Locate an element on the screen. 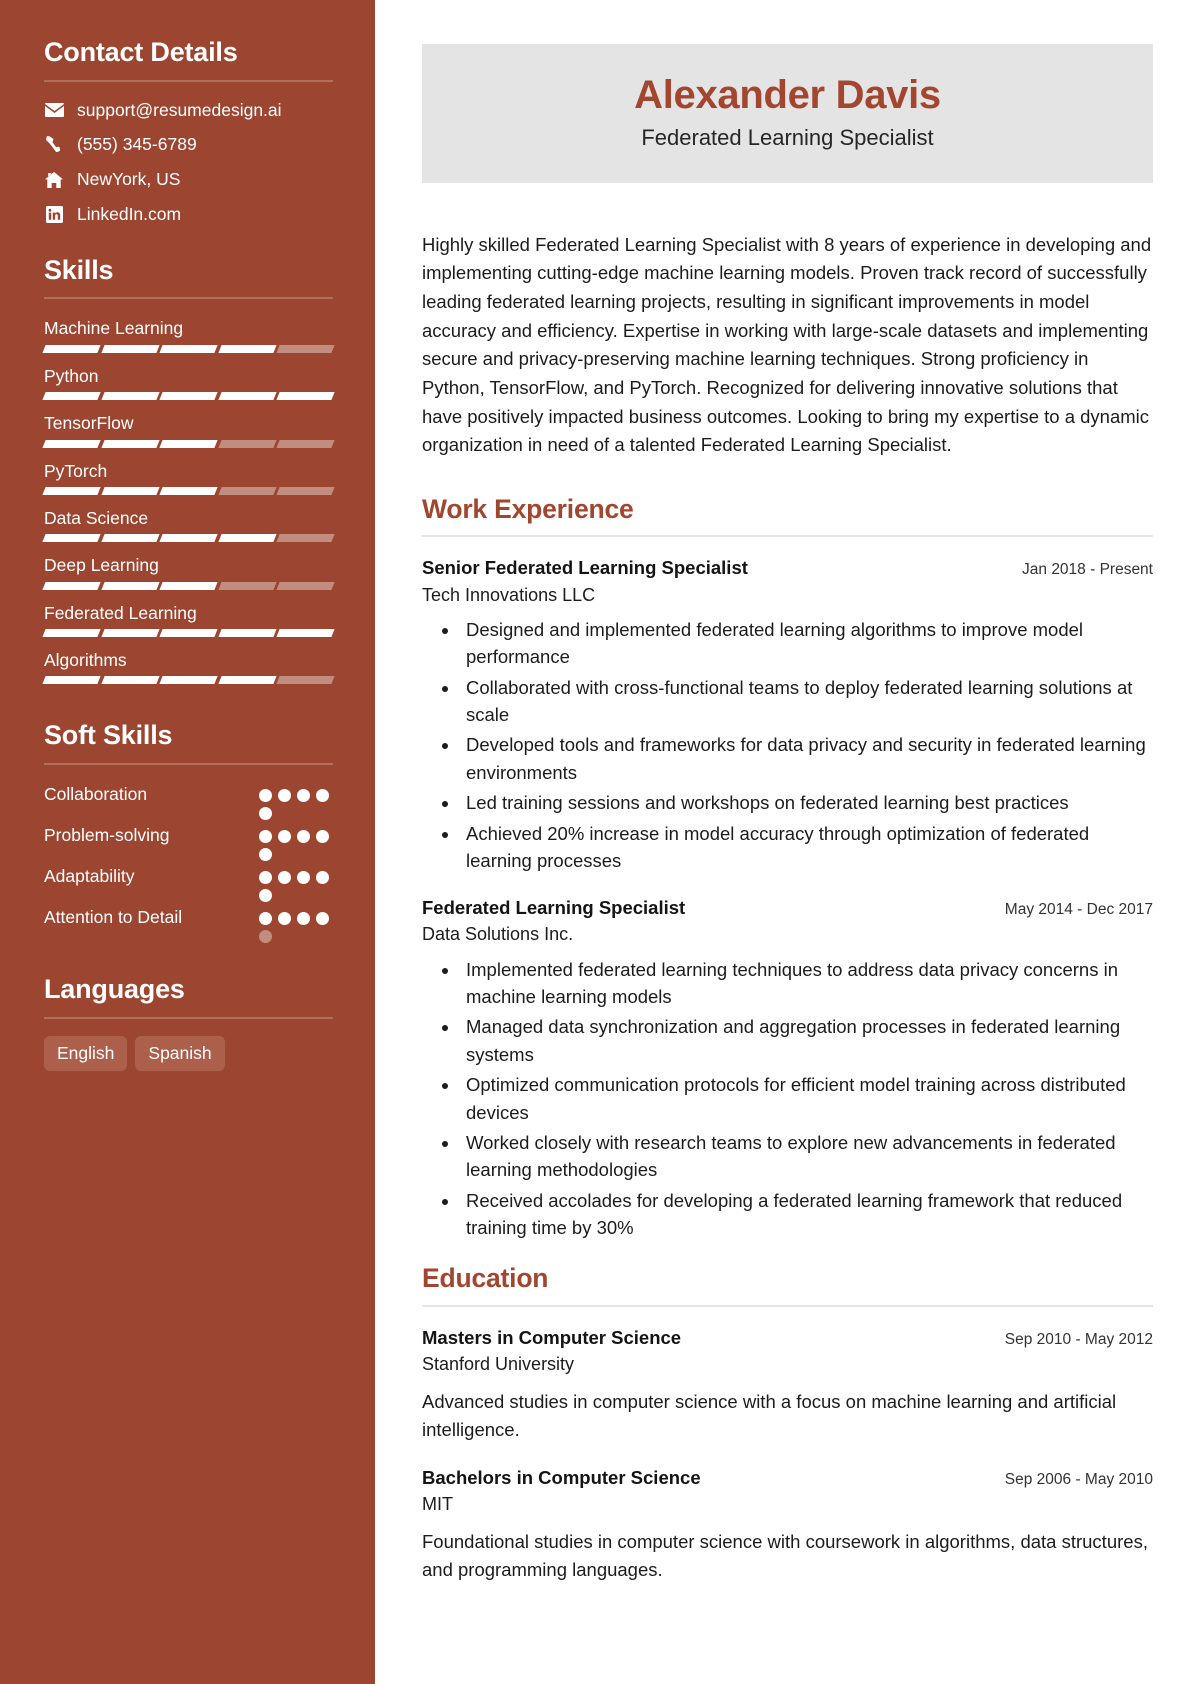 Image resolution: width=1200 pixels, height=1684 pixels. candidate-role: Federated Learning Specialist is located at coordinates (787, 137).